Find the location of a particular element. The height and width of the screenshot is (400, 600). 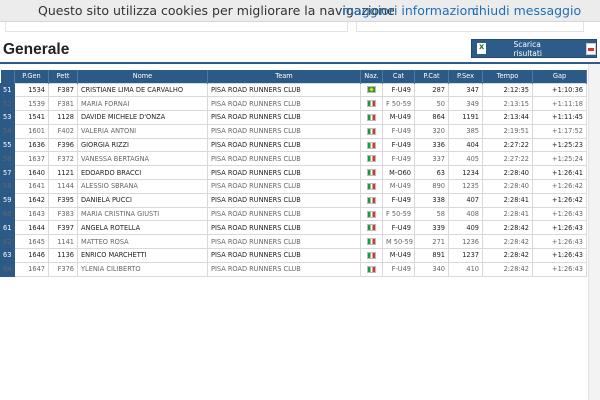

brazil-flag-icon is located at coordinates (371, 90).